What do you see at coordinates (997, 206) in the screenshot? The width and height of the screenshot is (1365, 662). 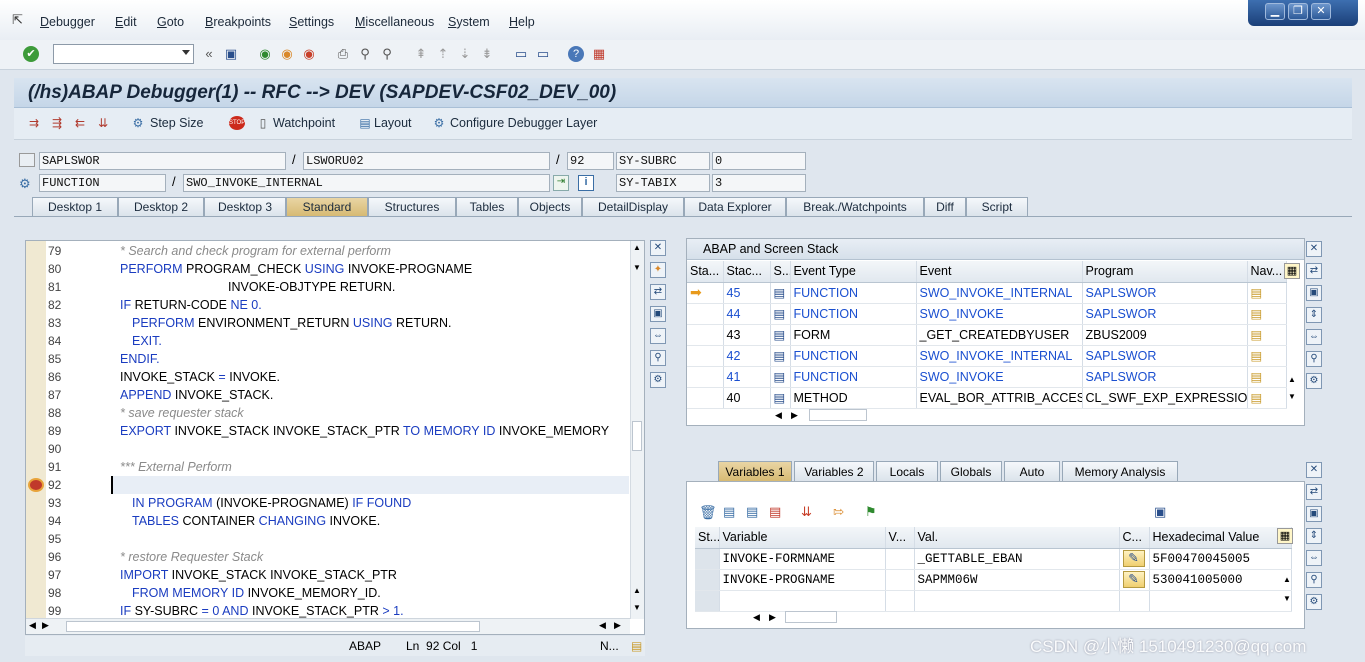 I see `tab-script: Script` at bounding box center [997, 206].